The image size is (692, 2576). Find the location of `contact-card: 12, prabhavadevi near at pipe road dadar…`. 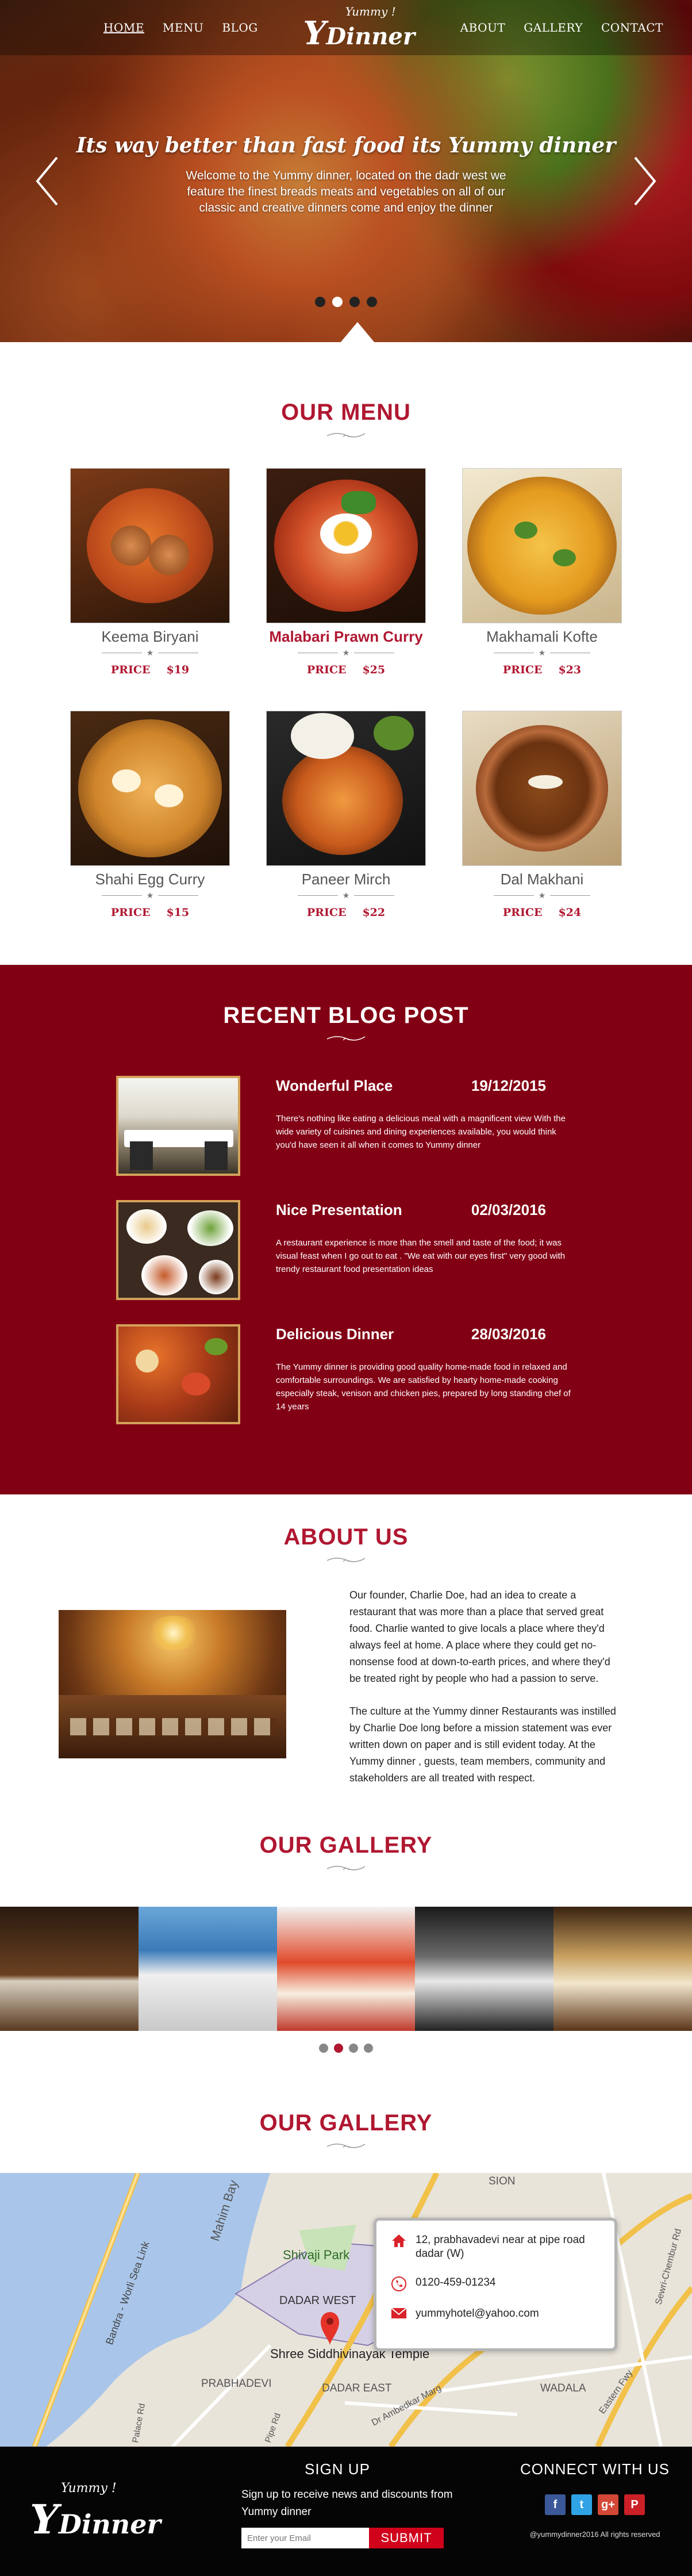

contact-card: 12, prabhavadevi near at pipe road dadar… is located at coordinates (495, 2284).